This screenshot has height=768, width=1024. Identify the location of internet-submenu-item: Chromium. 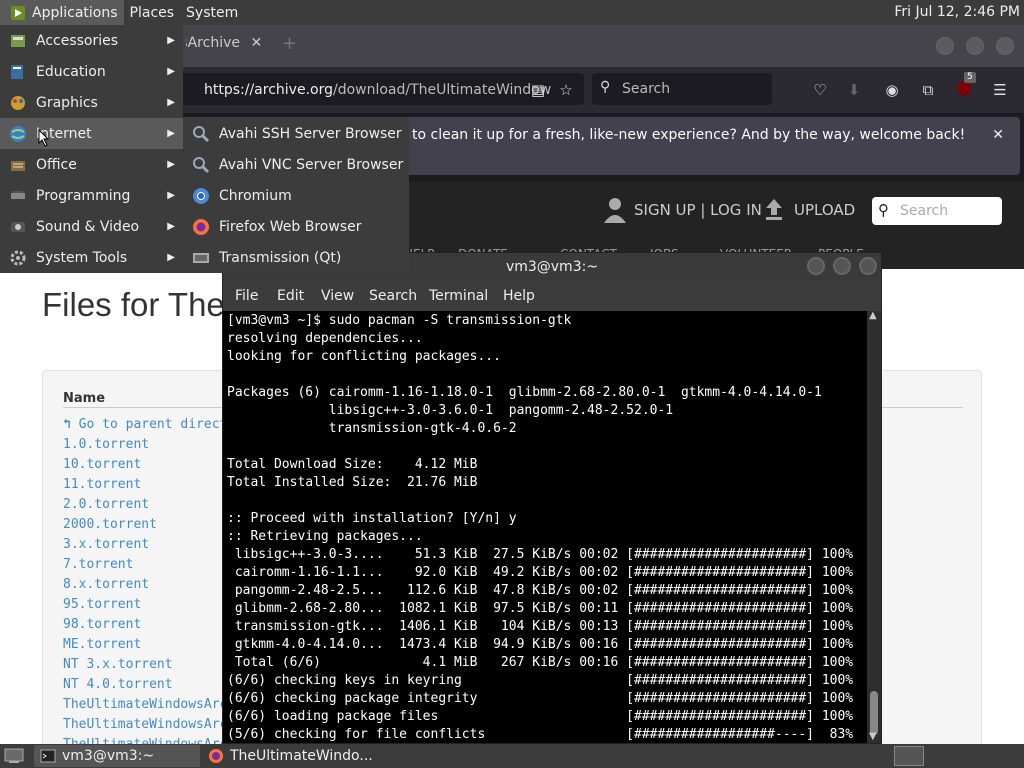
(296, 195).